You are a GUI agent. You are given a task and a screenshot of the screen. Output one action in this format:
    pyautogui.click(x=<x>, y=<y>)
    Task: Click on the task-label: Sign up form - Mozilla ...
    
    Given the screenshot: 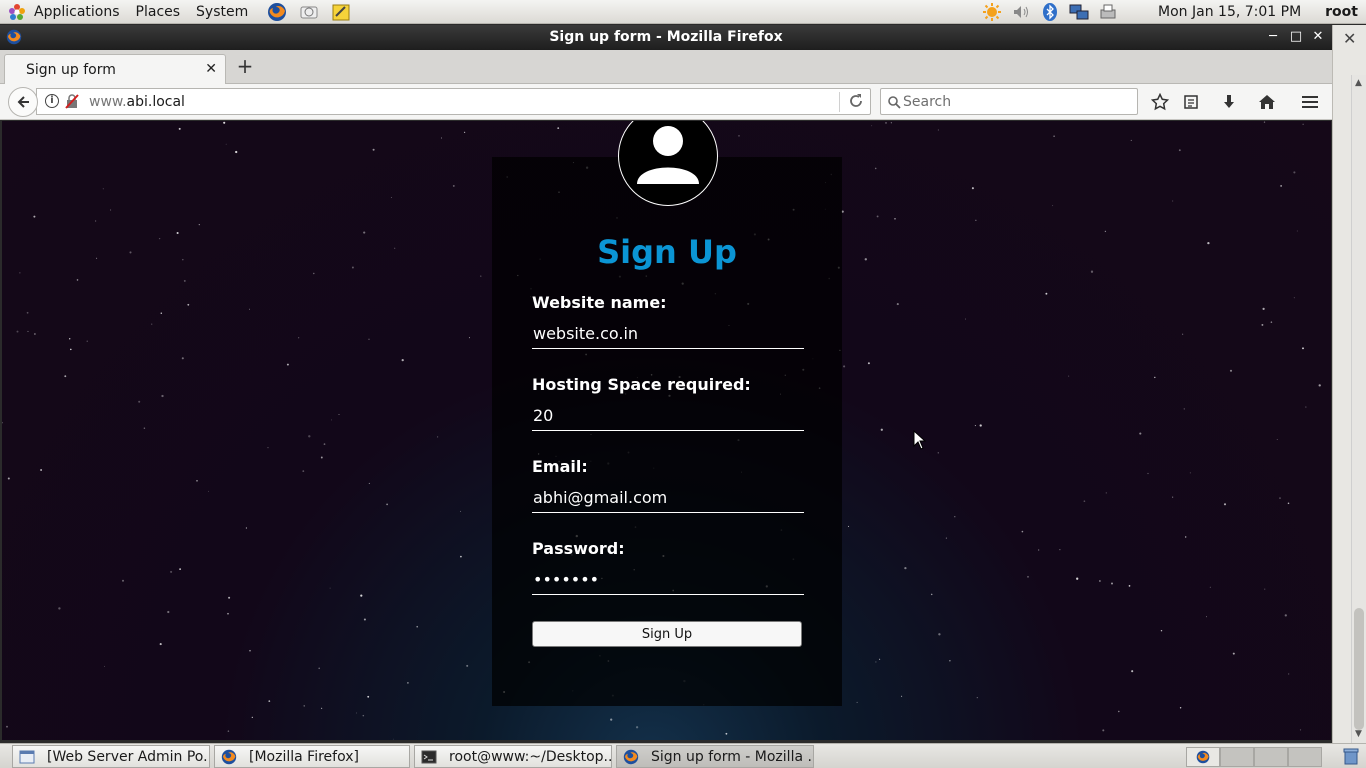 What is the action you would take?
    pyautogui.click(x=732, y=756)
    